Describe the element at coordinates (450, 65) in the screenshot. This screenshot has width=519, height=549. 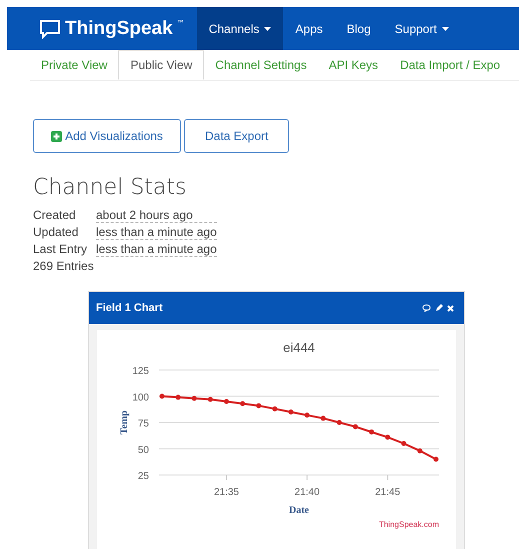
I see `tab: Data Import / Expo` at that location.